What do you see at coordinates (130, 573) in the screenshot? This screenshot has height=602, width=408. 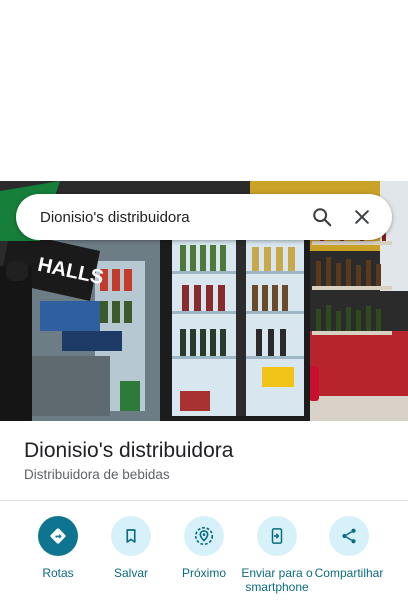 I see `save-label: Salvar` at bounding box center [130, 573].